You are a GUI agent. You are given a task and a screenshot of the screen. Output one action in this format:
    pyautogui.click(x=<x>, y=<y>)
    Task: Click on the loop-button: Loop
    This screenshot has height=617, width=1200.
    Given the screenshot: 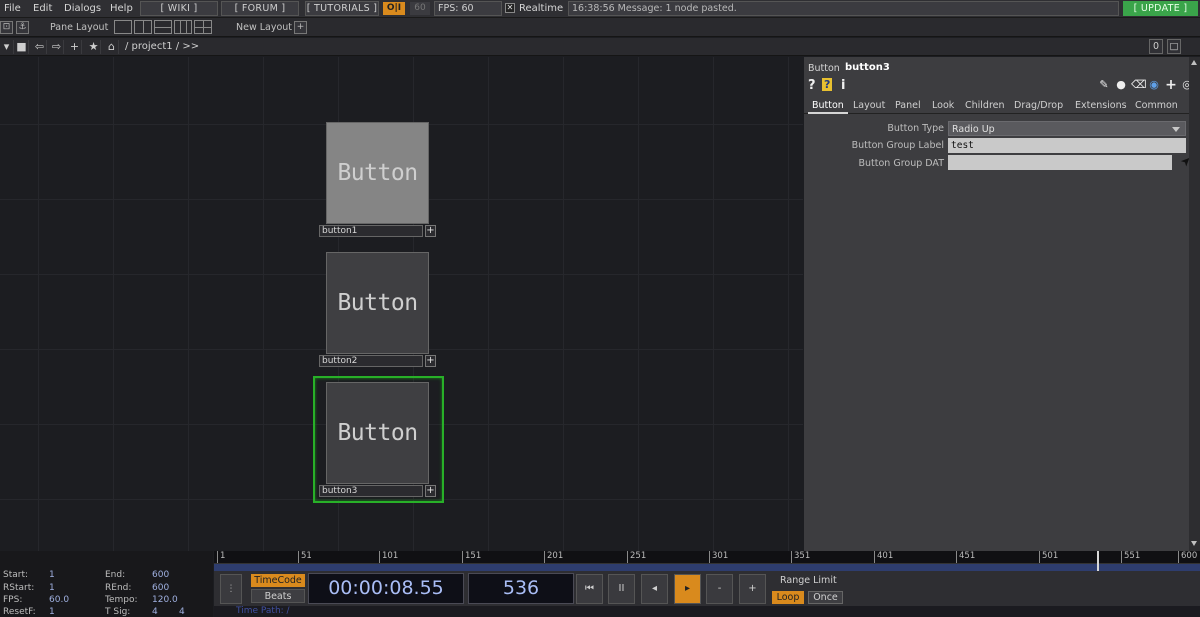 What is the action you would take?
    pyautogui.click(x=788, y=597)
    